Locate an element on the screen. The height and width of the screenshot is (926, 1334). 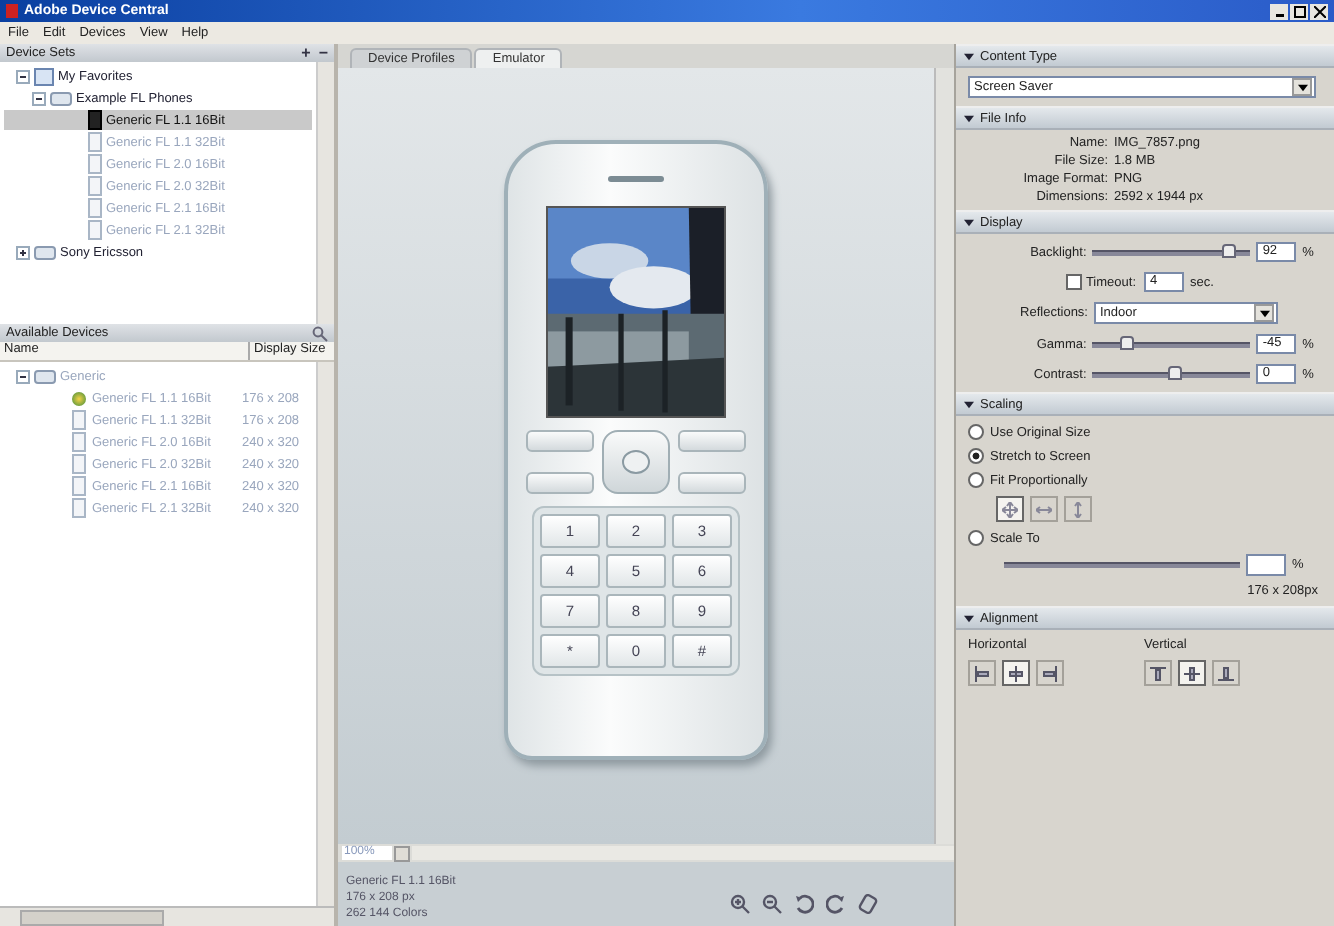
favorites-icon is located at coordinates (44, 76).